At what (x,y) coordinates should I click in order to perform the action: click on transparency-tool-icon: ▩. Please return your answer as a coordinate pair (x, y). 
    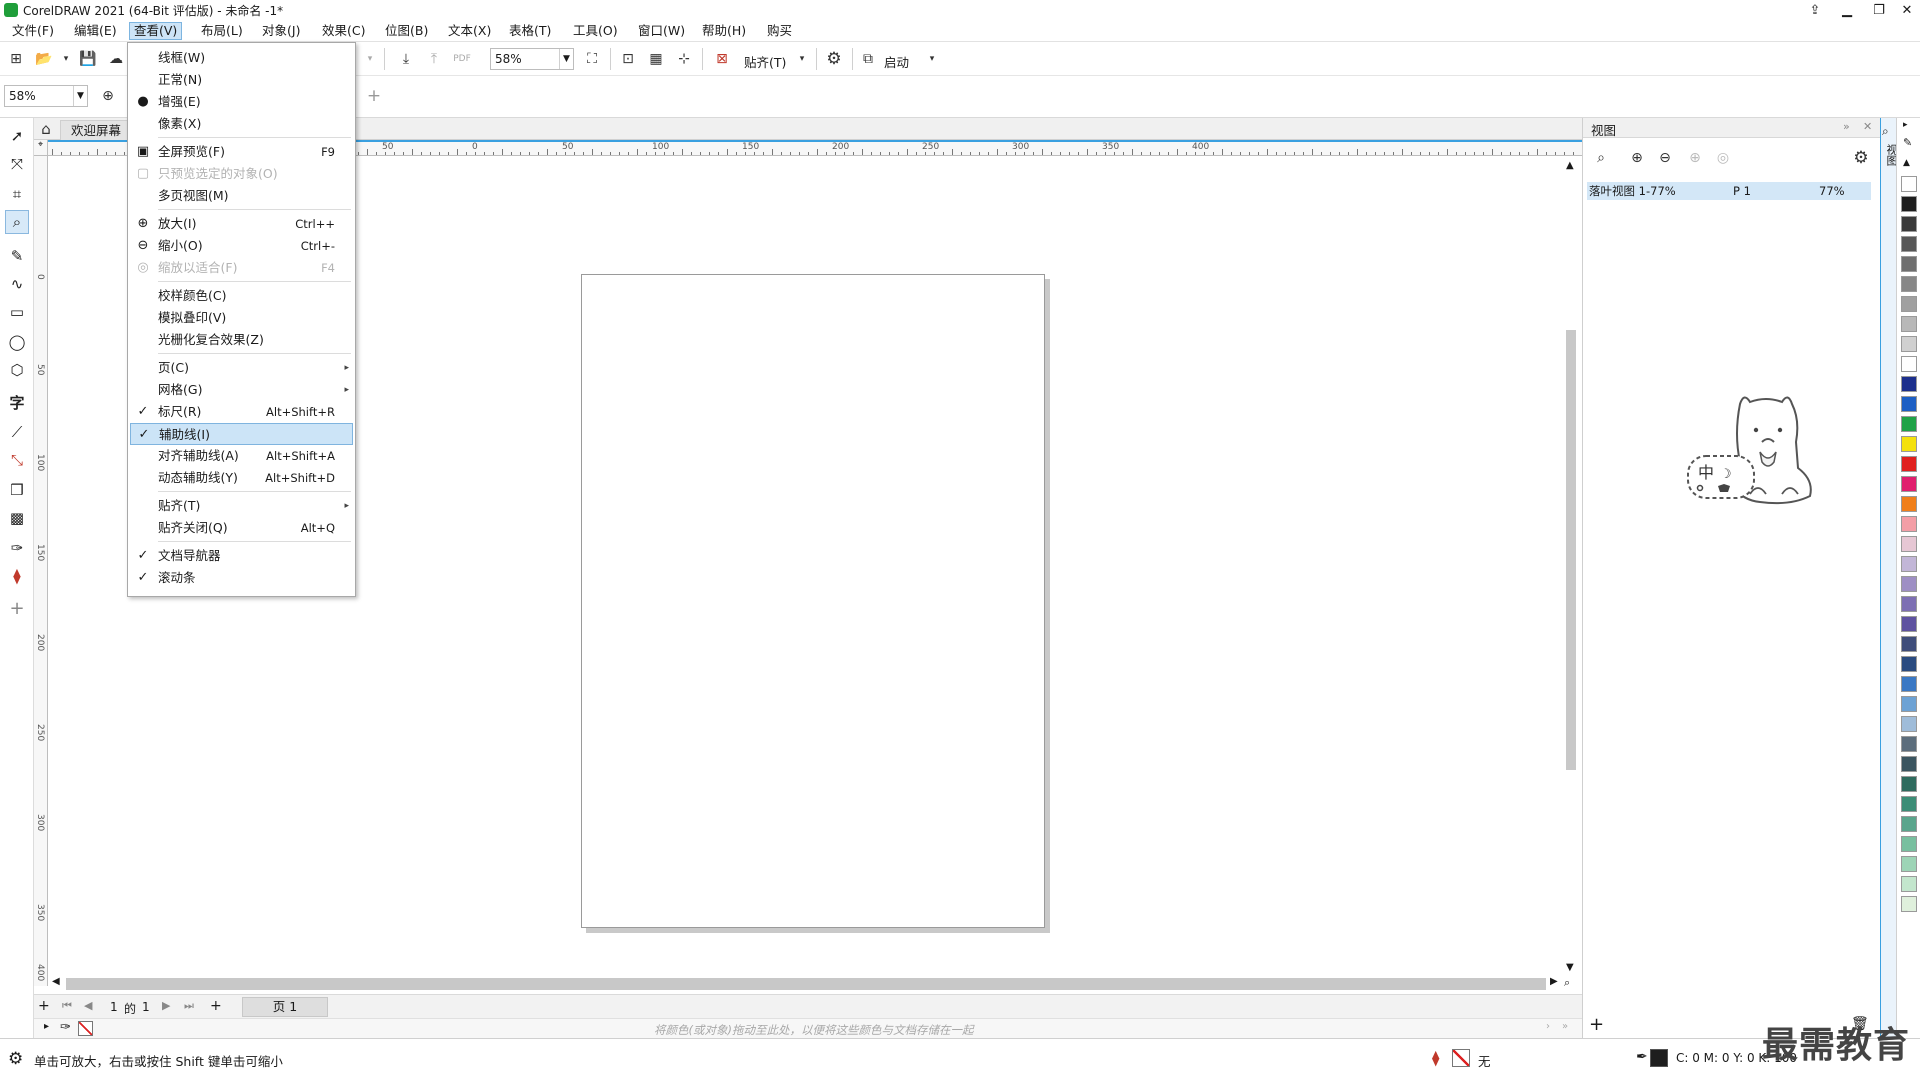
    Looking at the image, I should click on (17, 518).